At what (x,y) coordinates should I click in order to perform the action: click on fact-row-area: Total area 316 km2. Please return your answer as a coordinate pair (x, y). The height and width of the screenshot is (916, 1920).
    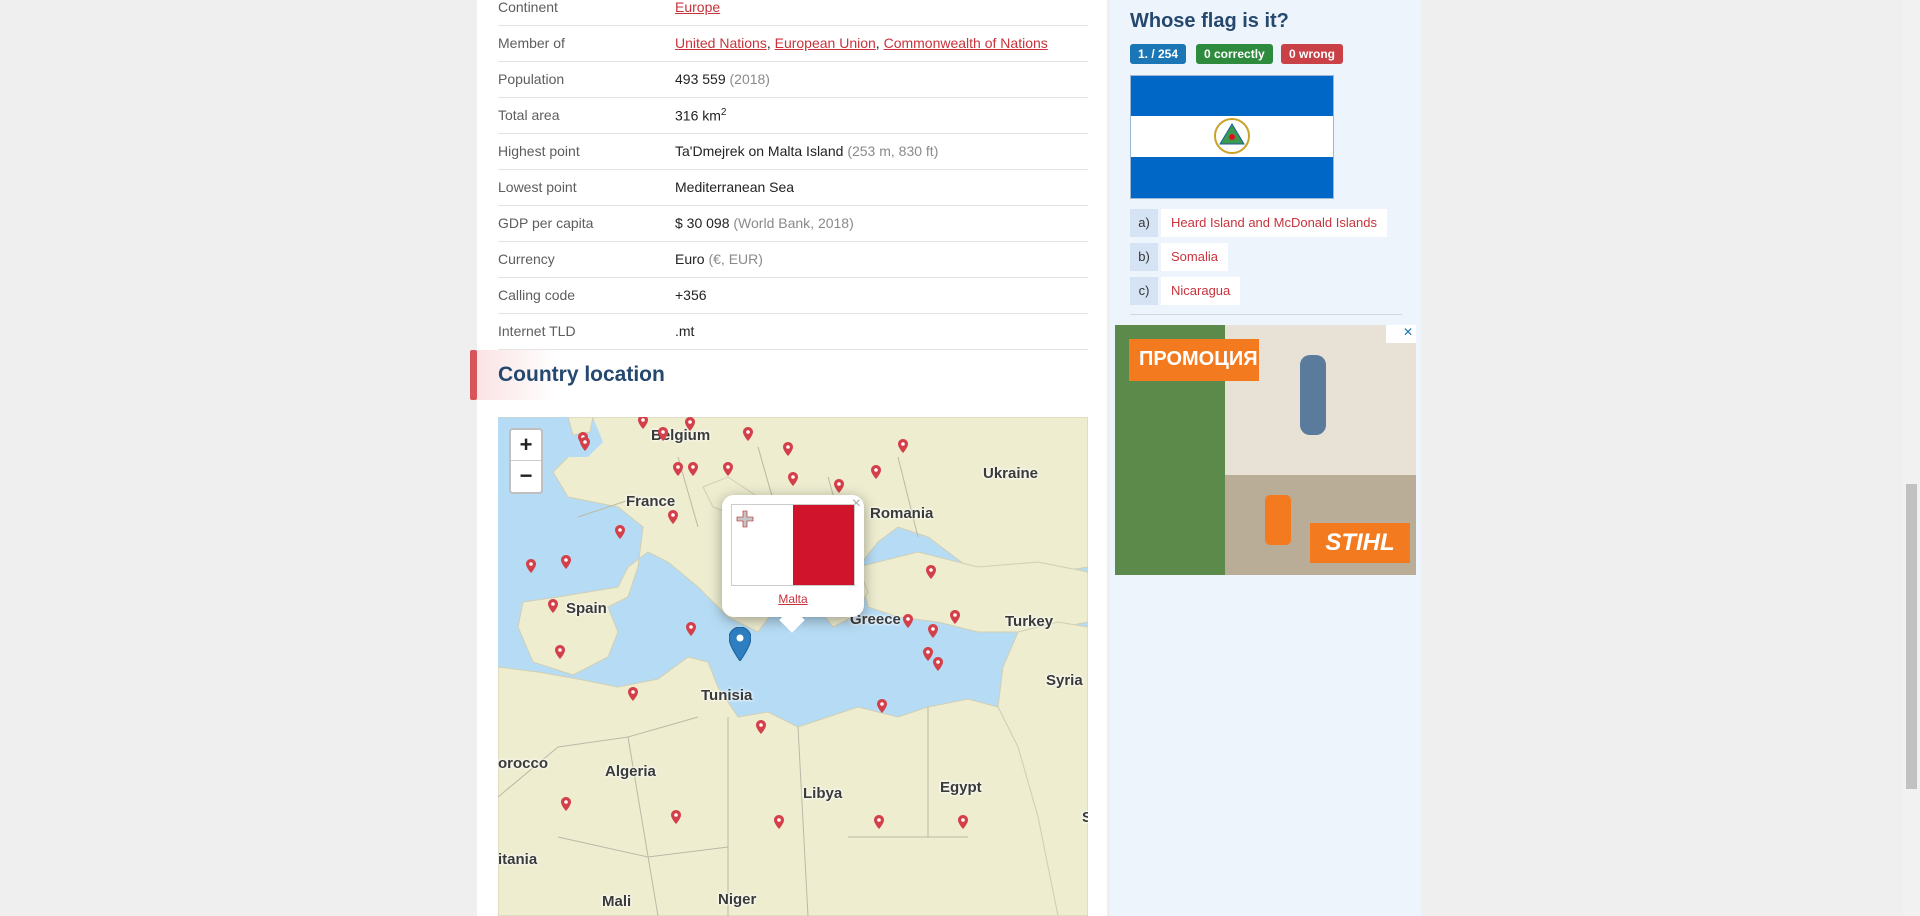
    Looking at the image, I should click on (793, 116).